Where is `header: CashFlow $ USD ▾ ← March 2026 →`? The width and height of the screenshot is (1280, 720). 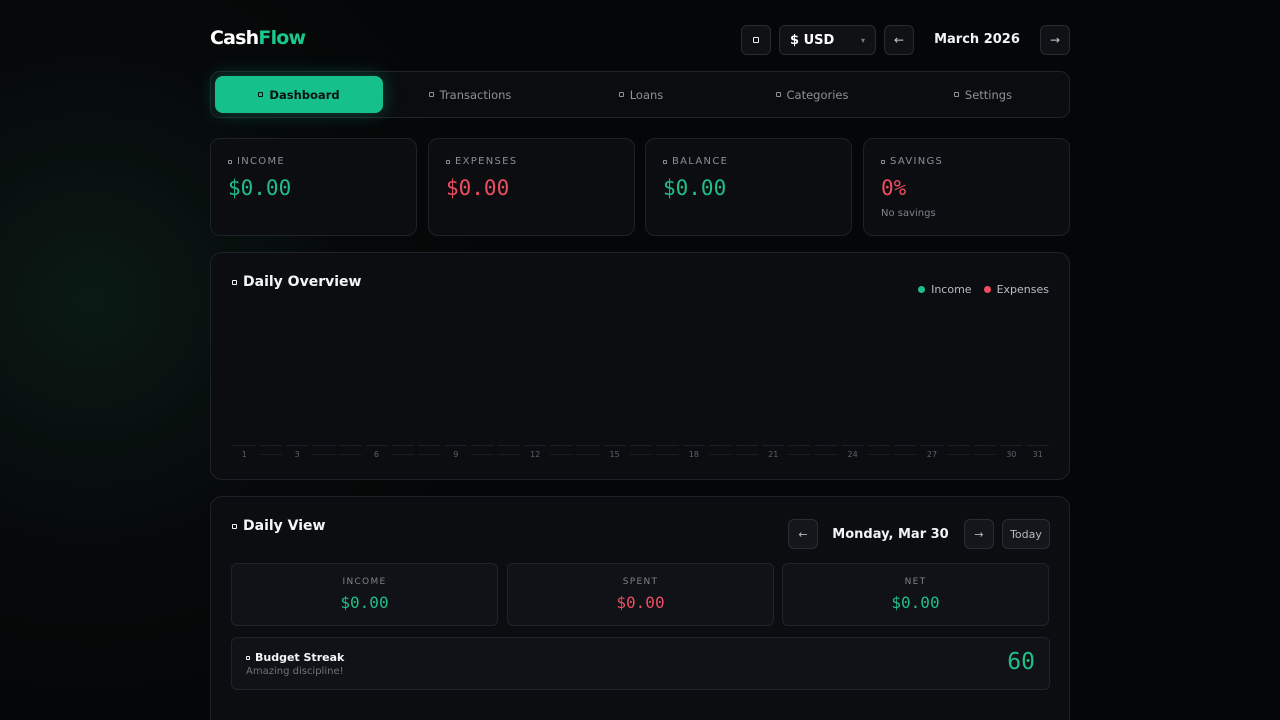
header: CashFlow $ USD ▾ ← March 2026 → is located at coordinates (640, 40).